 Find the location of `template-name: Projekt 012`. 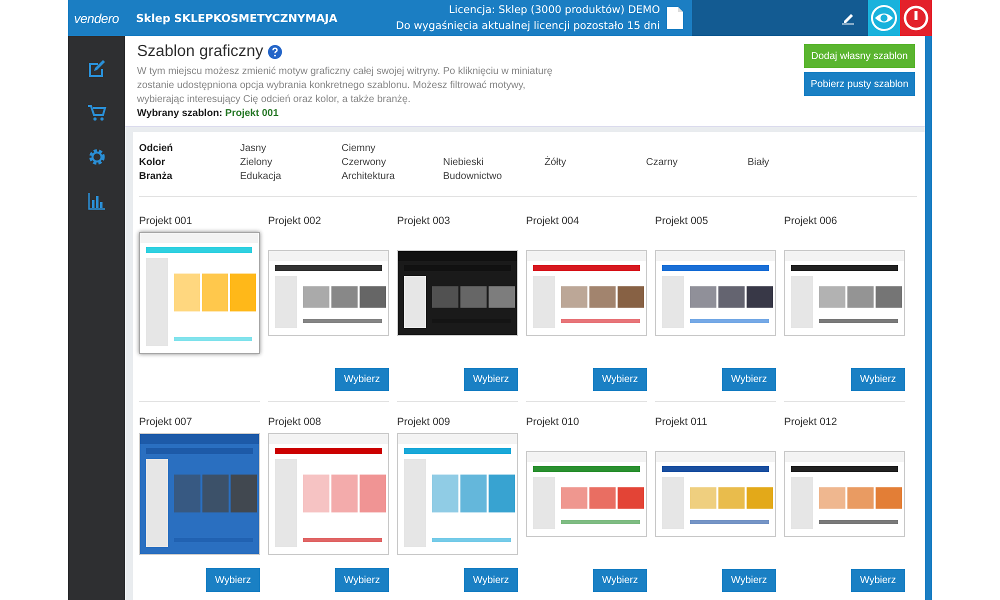

template-name: Projekt 012 is located at coordinates (811, 422).